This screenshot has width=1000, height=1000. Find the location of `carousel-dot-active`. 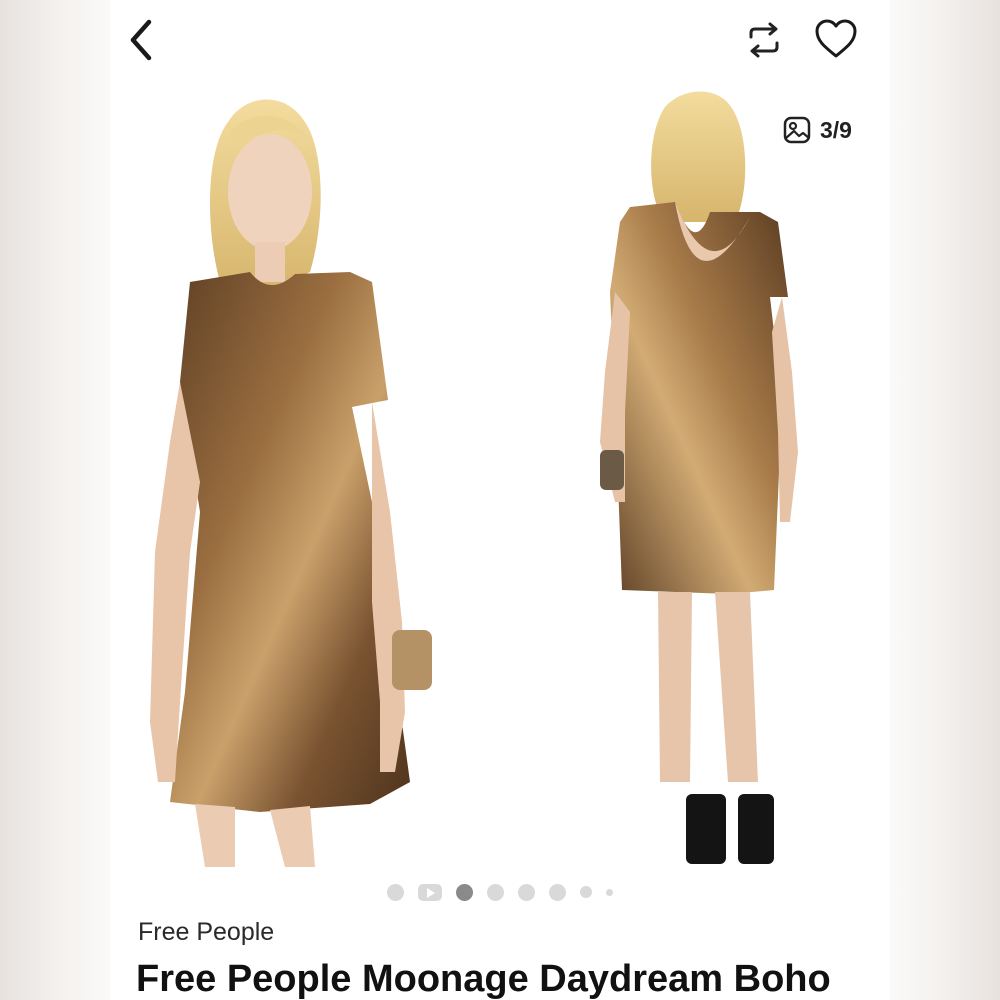

carousel-dot-active is located at coordinates (464, 892).